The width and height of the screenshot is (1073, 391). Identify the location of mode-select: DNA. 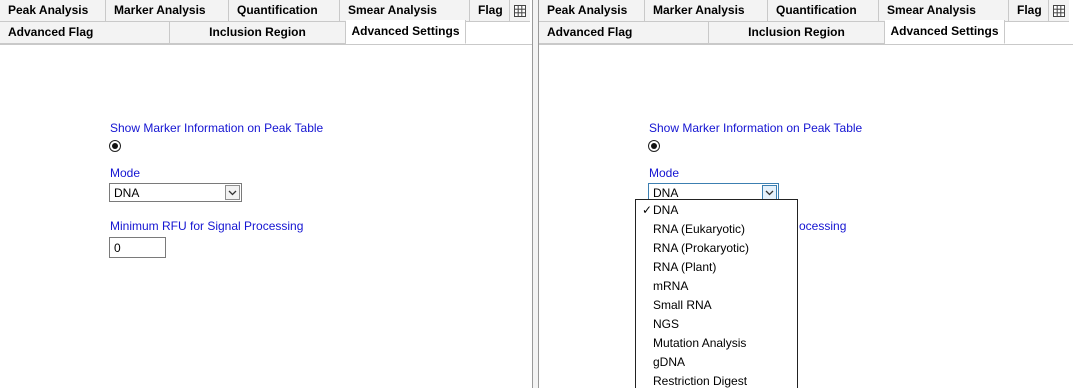
(175, 192).